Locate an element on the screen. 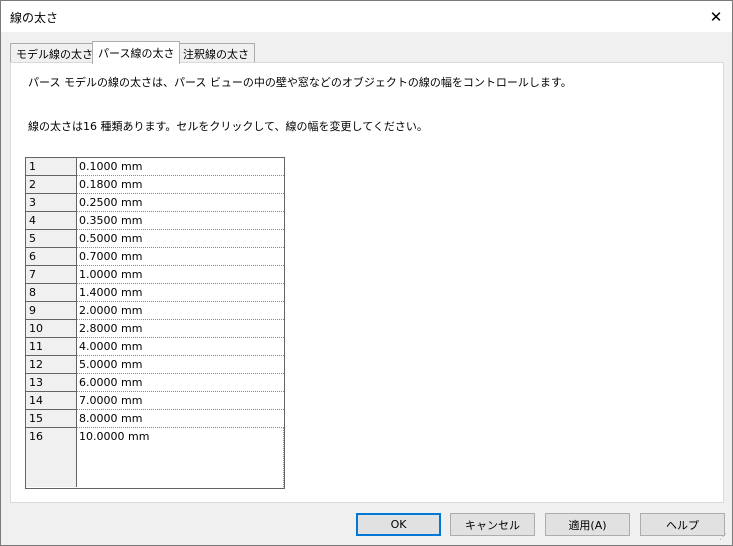  line-width-cell: 0.3500 mm is located at coordinates (180, 221).